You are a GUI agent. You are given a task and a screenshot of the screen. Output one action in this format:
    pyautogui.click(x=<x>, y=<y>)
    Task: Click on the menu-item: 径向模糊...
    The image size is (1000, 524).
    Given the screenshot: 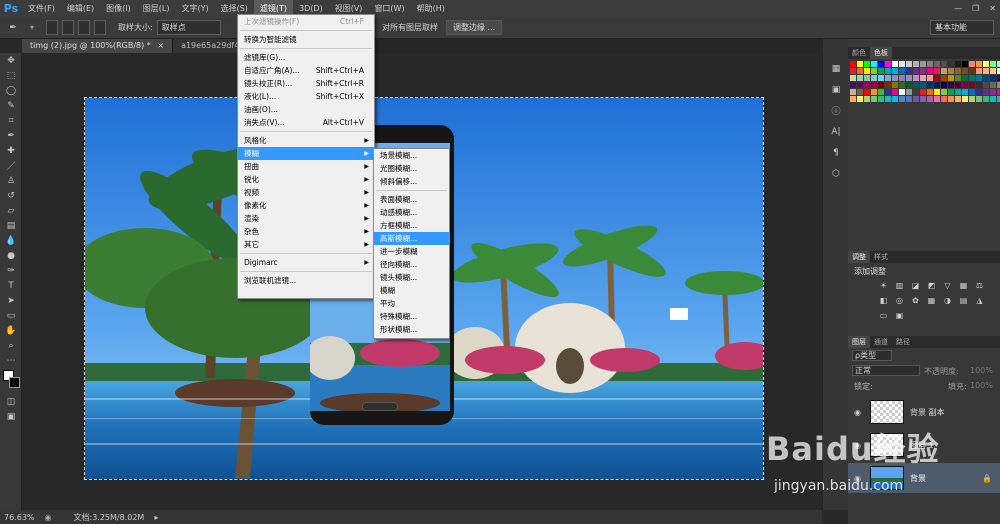 What is the action you would take?
    pyautogui.click(x=411, y=264)
    